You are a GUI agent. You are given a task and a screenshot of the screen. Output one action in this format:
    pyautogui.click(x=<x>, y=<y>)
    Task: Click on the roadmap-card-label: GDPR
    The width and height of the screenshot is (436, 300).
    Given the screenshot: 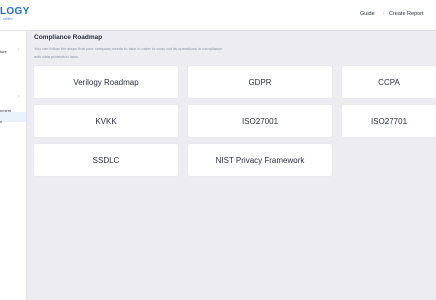 What is the action you would take?
    pyautogui.click(x=260, y=82)
    